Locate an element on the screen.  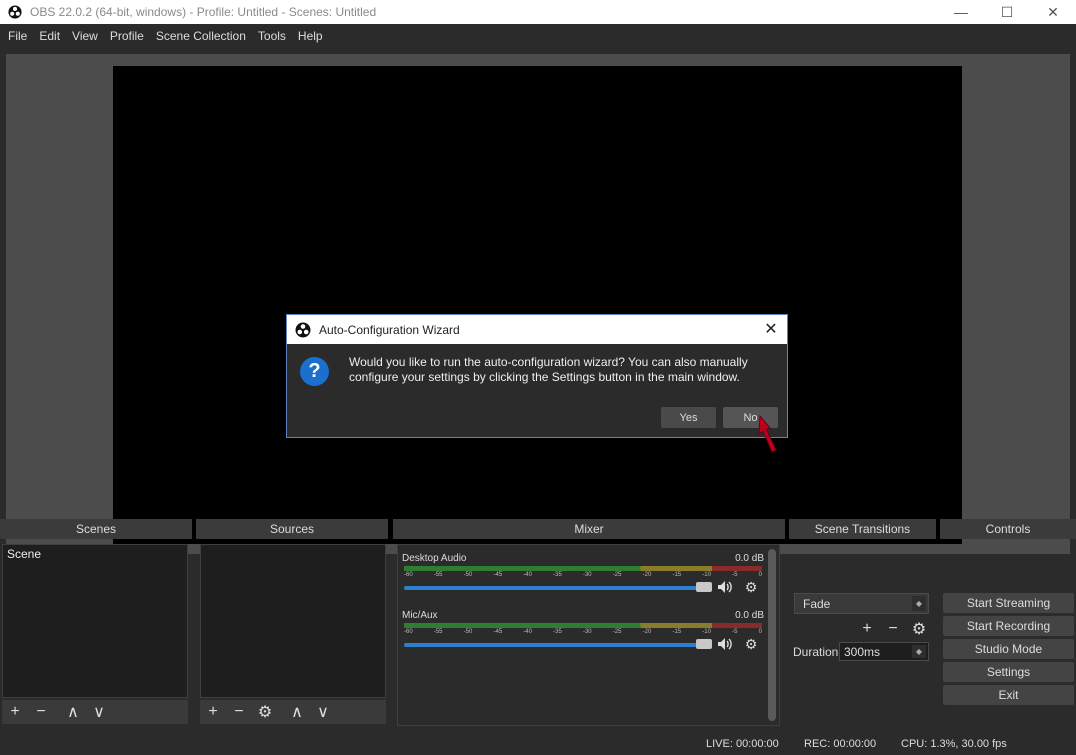
scenes-list: Scene is located at coordinates (95, 621).